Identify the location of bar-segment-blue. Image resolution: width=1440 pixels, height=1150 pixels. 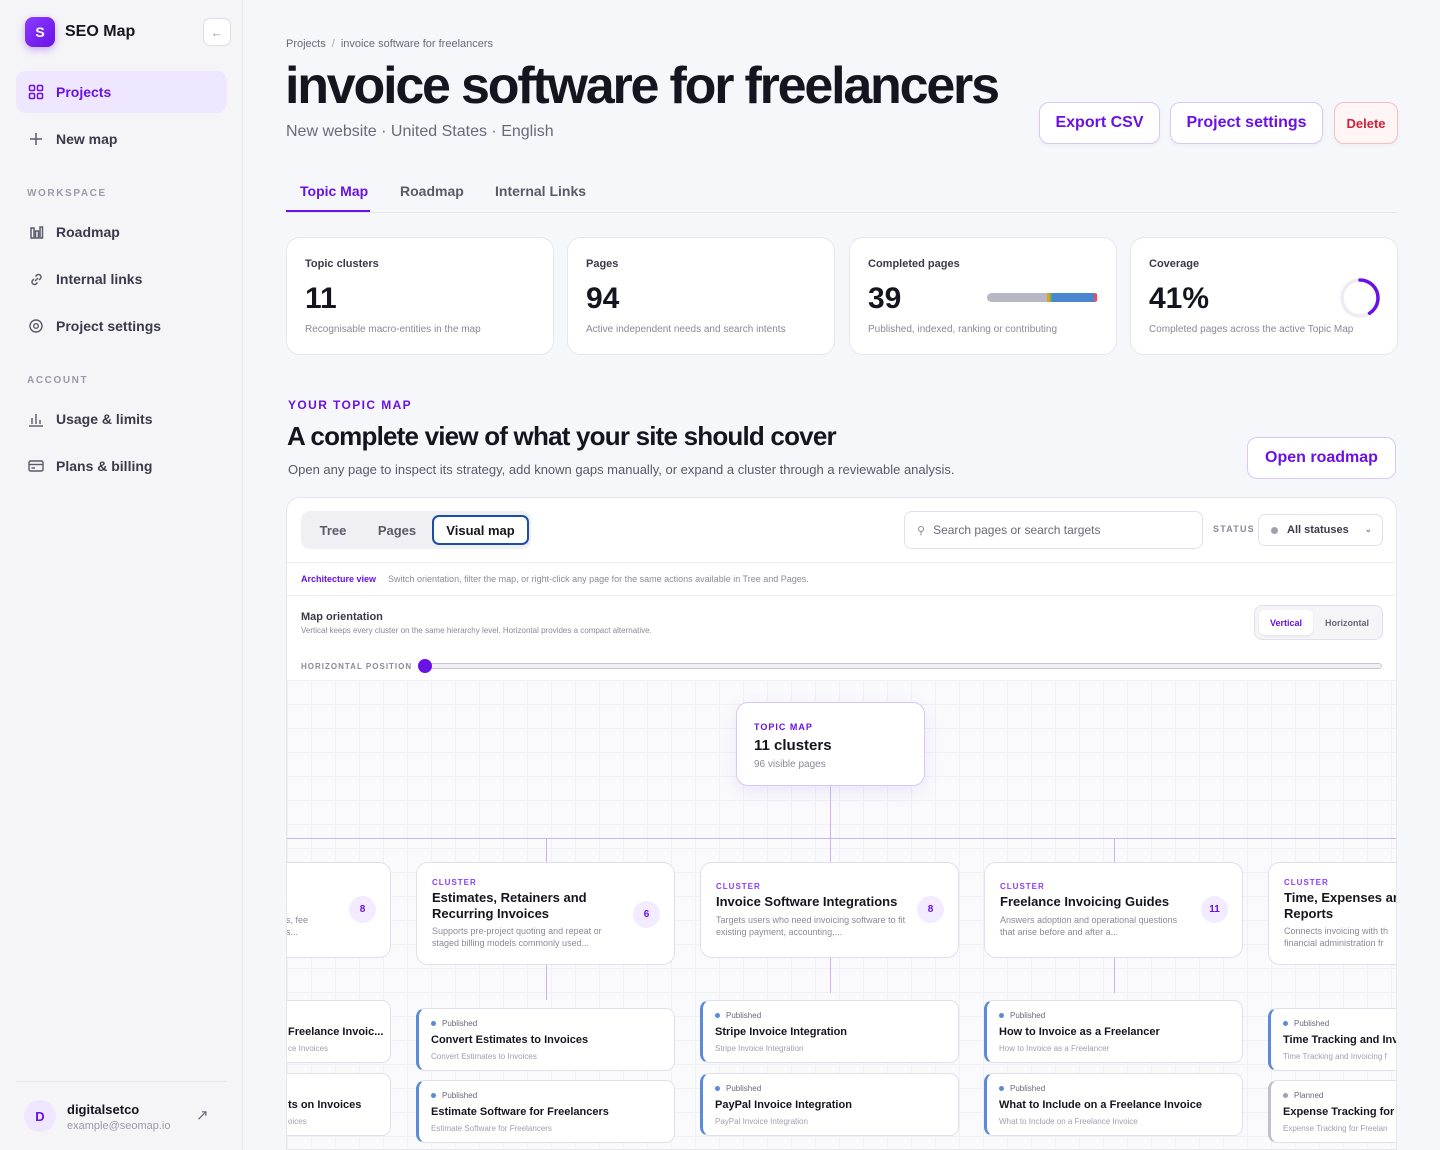
(1073, 297).